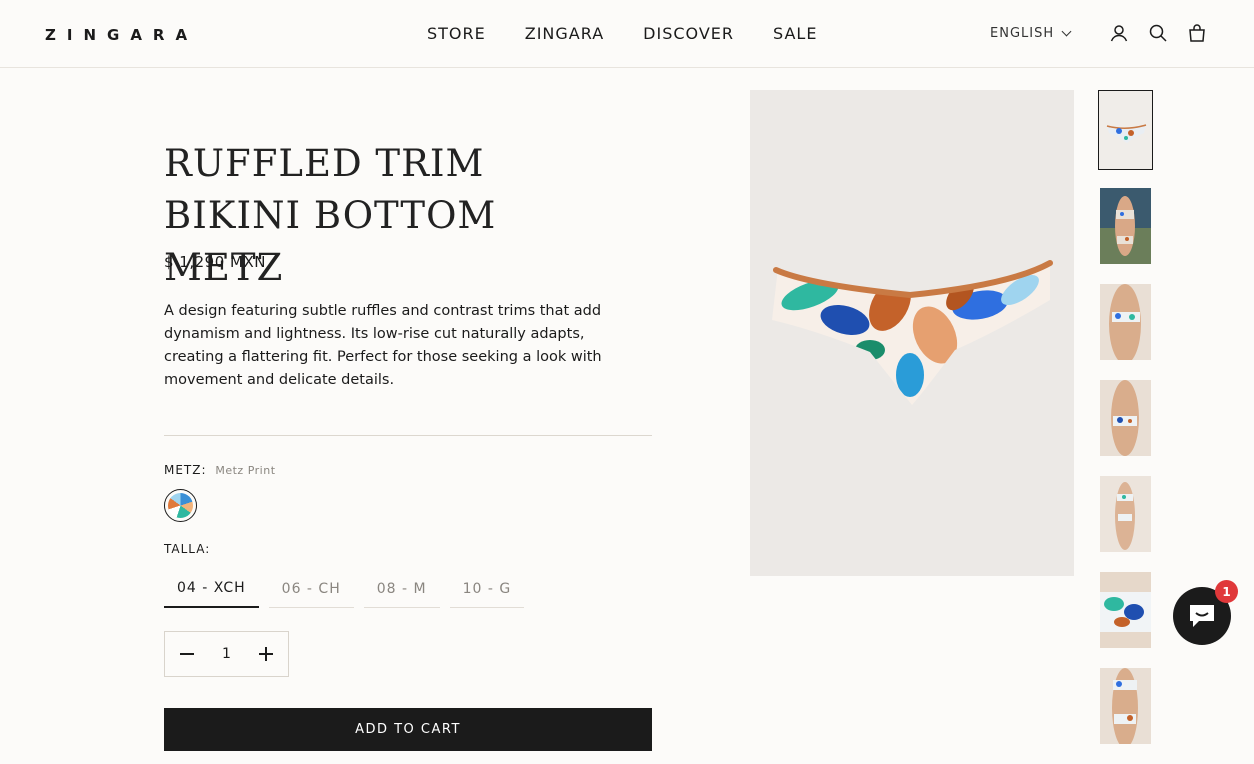  I want to click on nav-discover: DISCOVER, so click(688, 33).